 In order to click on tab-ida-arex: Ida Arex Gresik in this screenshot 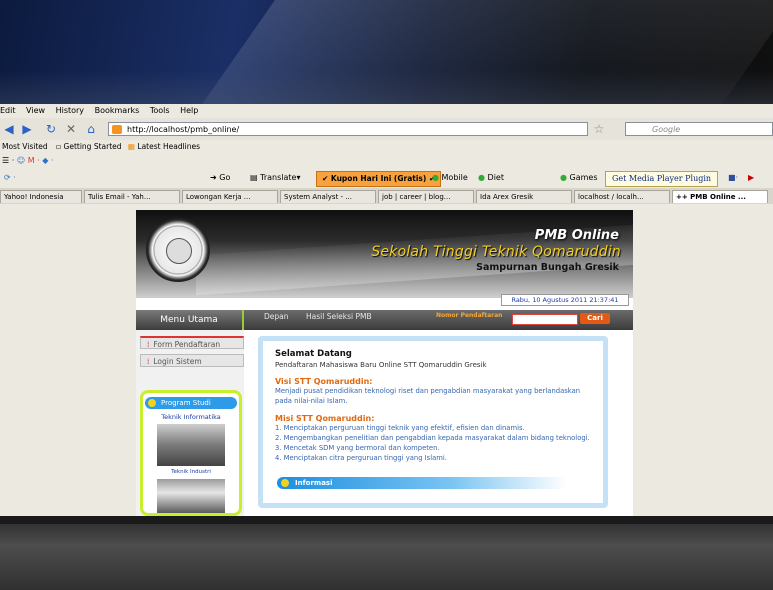, I will do `click(524, 196)`.